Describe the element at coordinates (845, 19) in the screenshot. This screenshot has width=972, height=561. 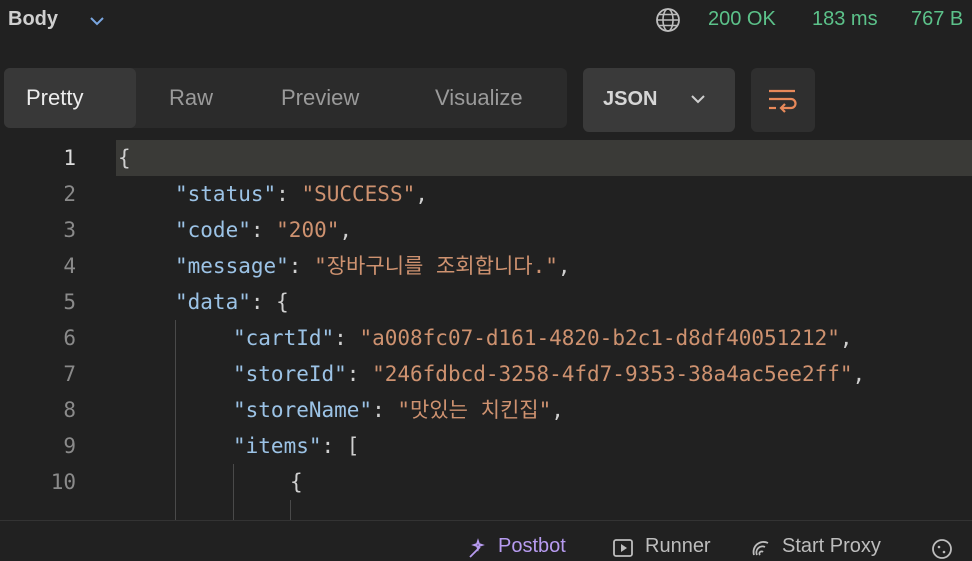
I see `response-time: 183 ms` at that location.